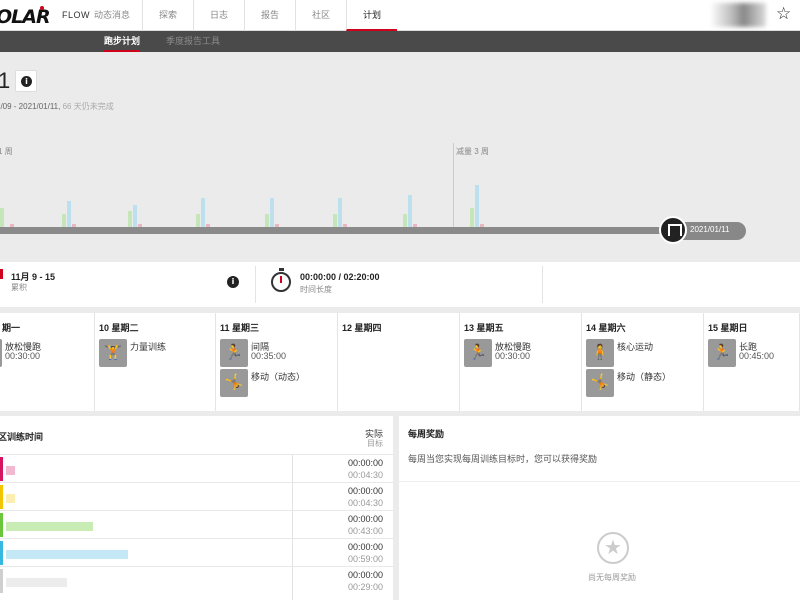  I want to click on timeline-marker-icon, so click(673, 230).